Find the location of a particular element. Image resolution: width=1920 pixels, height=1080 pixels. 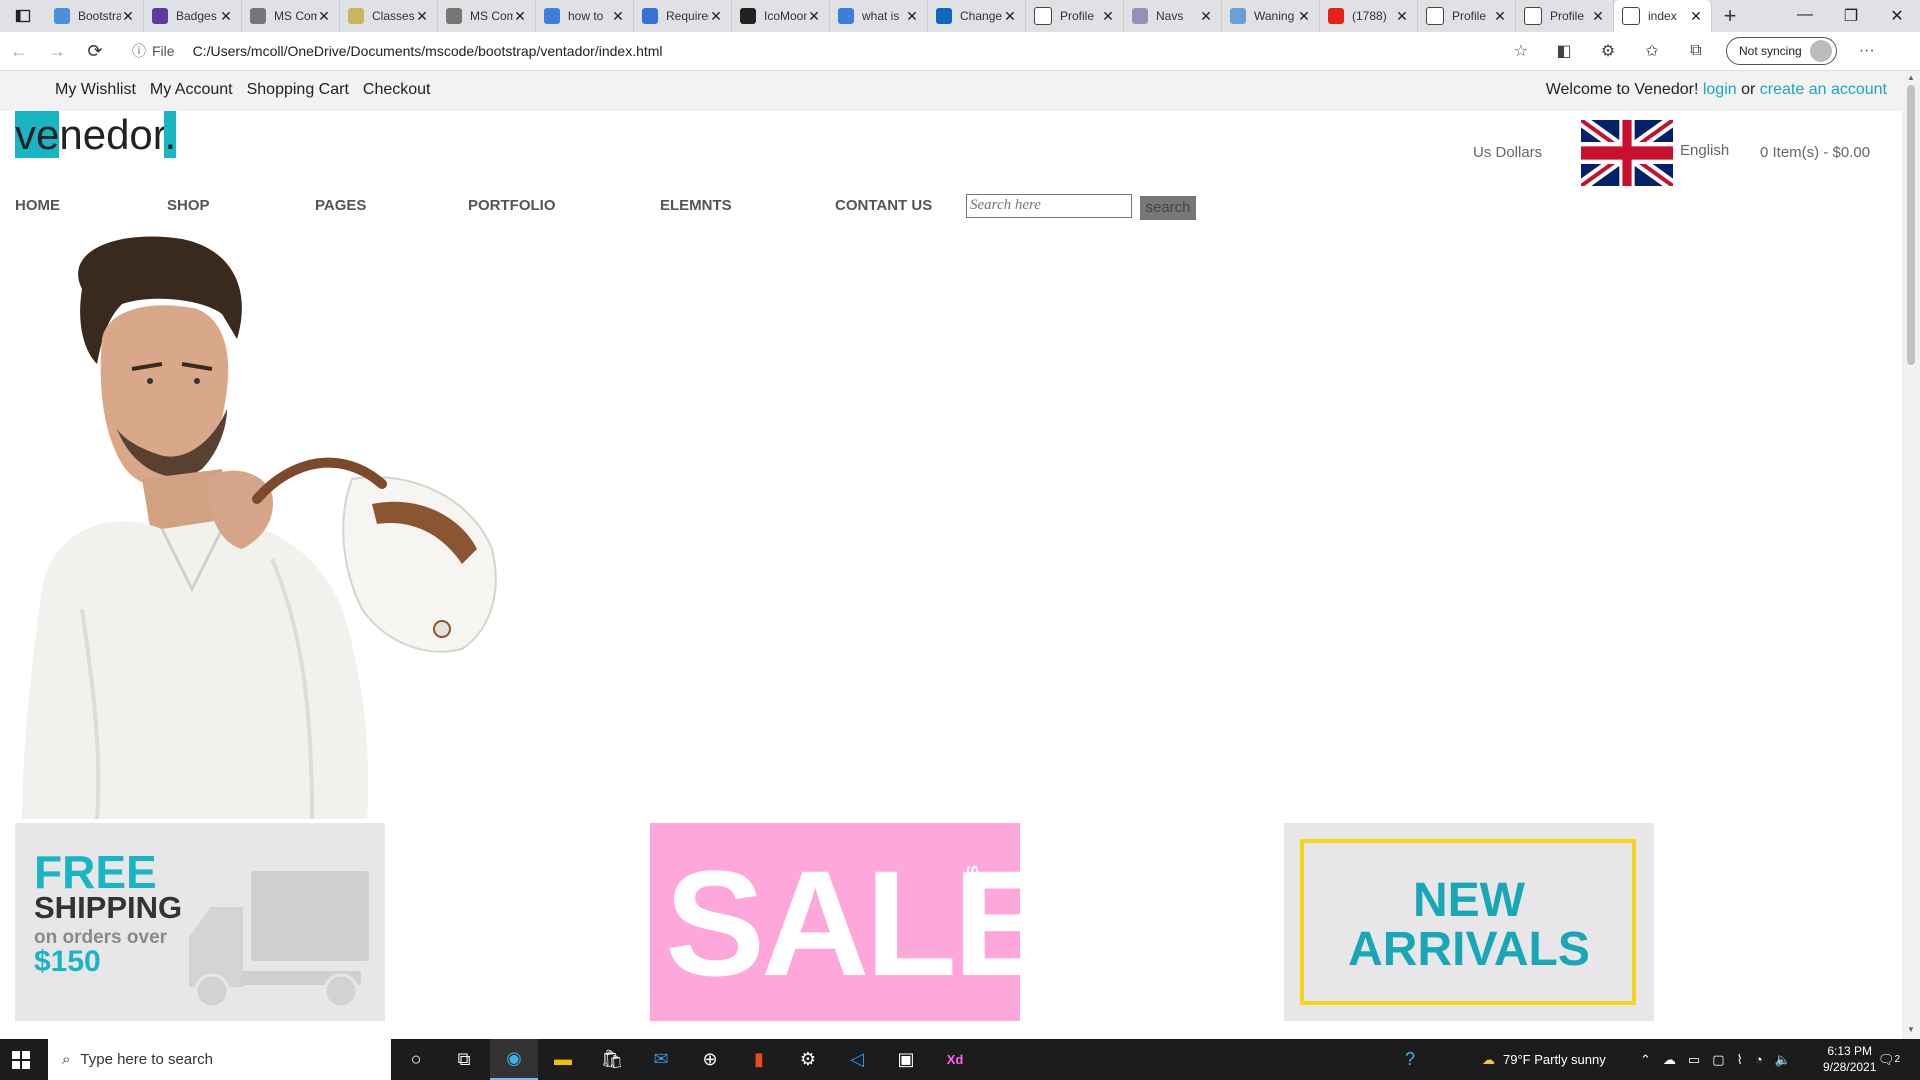

browser-tab: Badges ✕ is located at coordinates (193, 16).